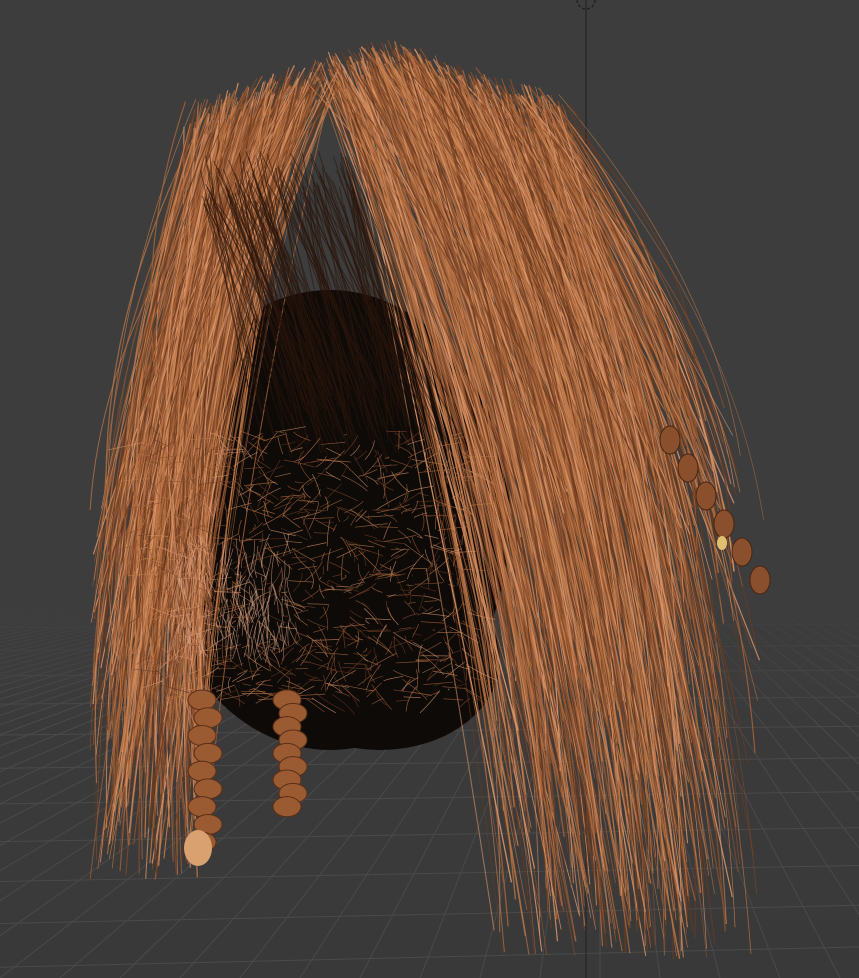 The image size is (859, 978). I want to click on braid-bead, so click(722, 543).